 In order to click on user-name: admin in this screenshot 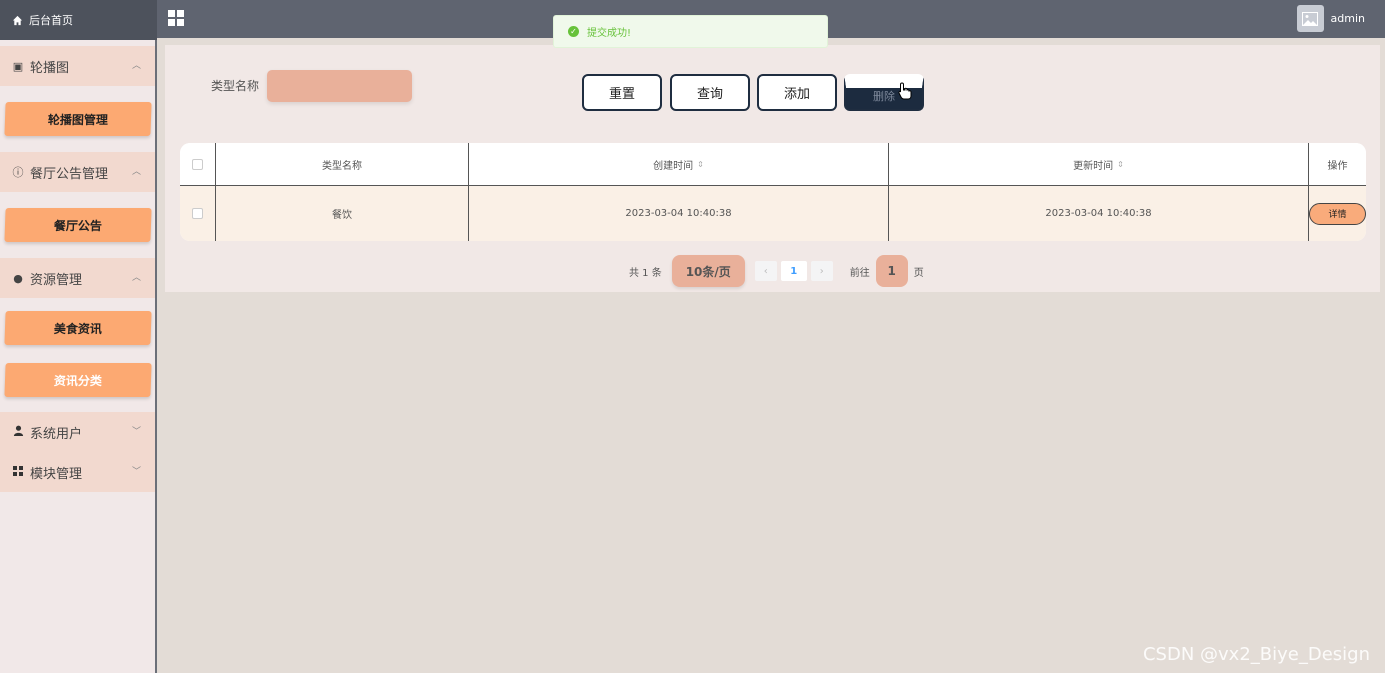, I will do `click(1347, 18)`.